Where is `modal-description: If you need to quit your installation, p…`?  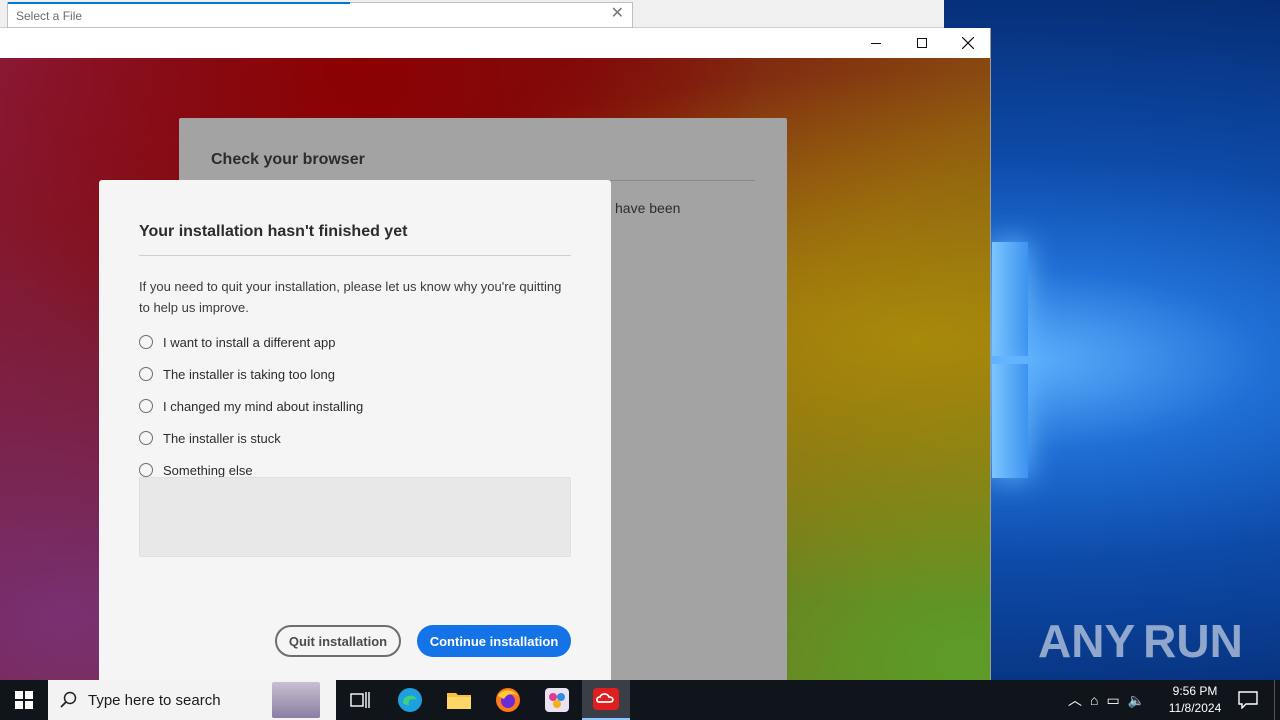 modal-description: If you need to quit your installation, p… is located at coordinates (350, 297).